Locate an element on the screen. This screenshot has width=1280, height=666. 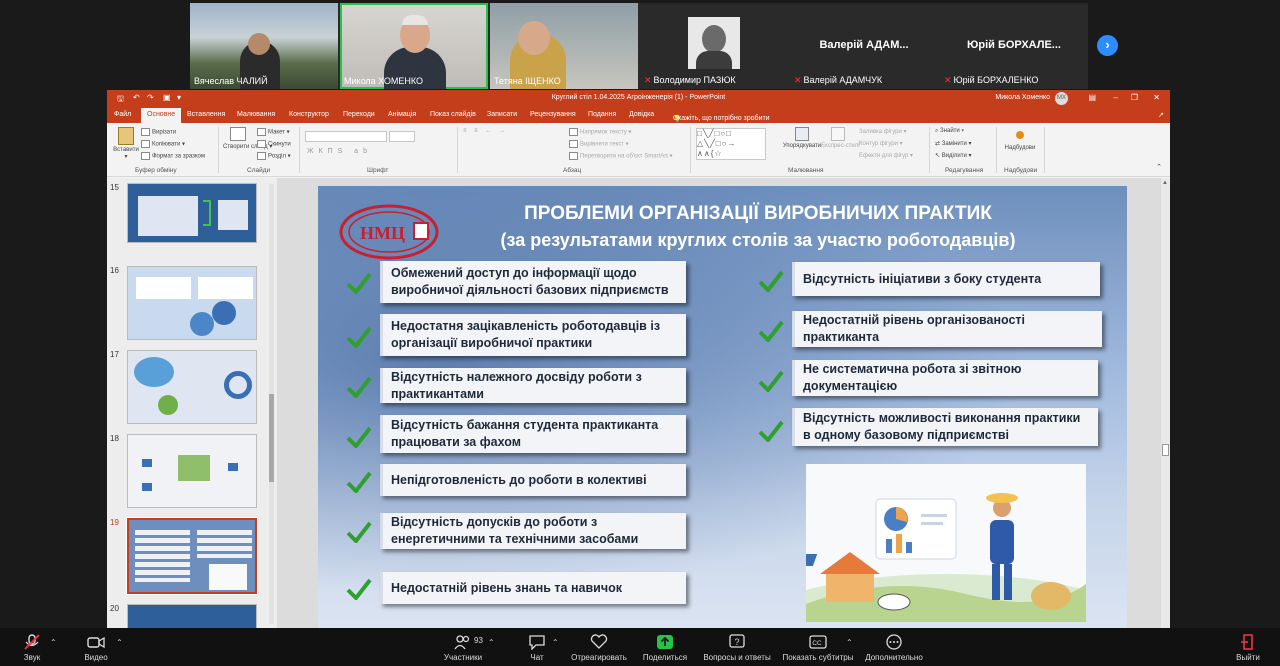
close-icon: ✕ is located at coordinates (1156, 97).